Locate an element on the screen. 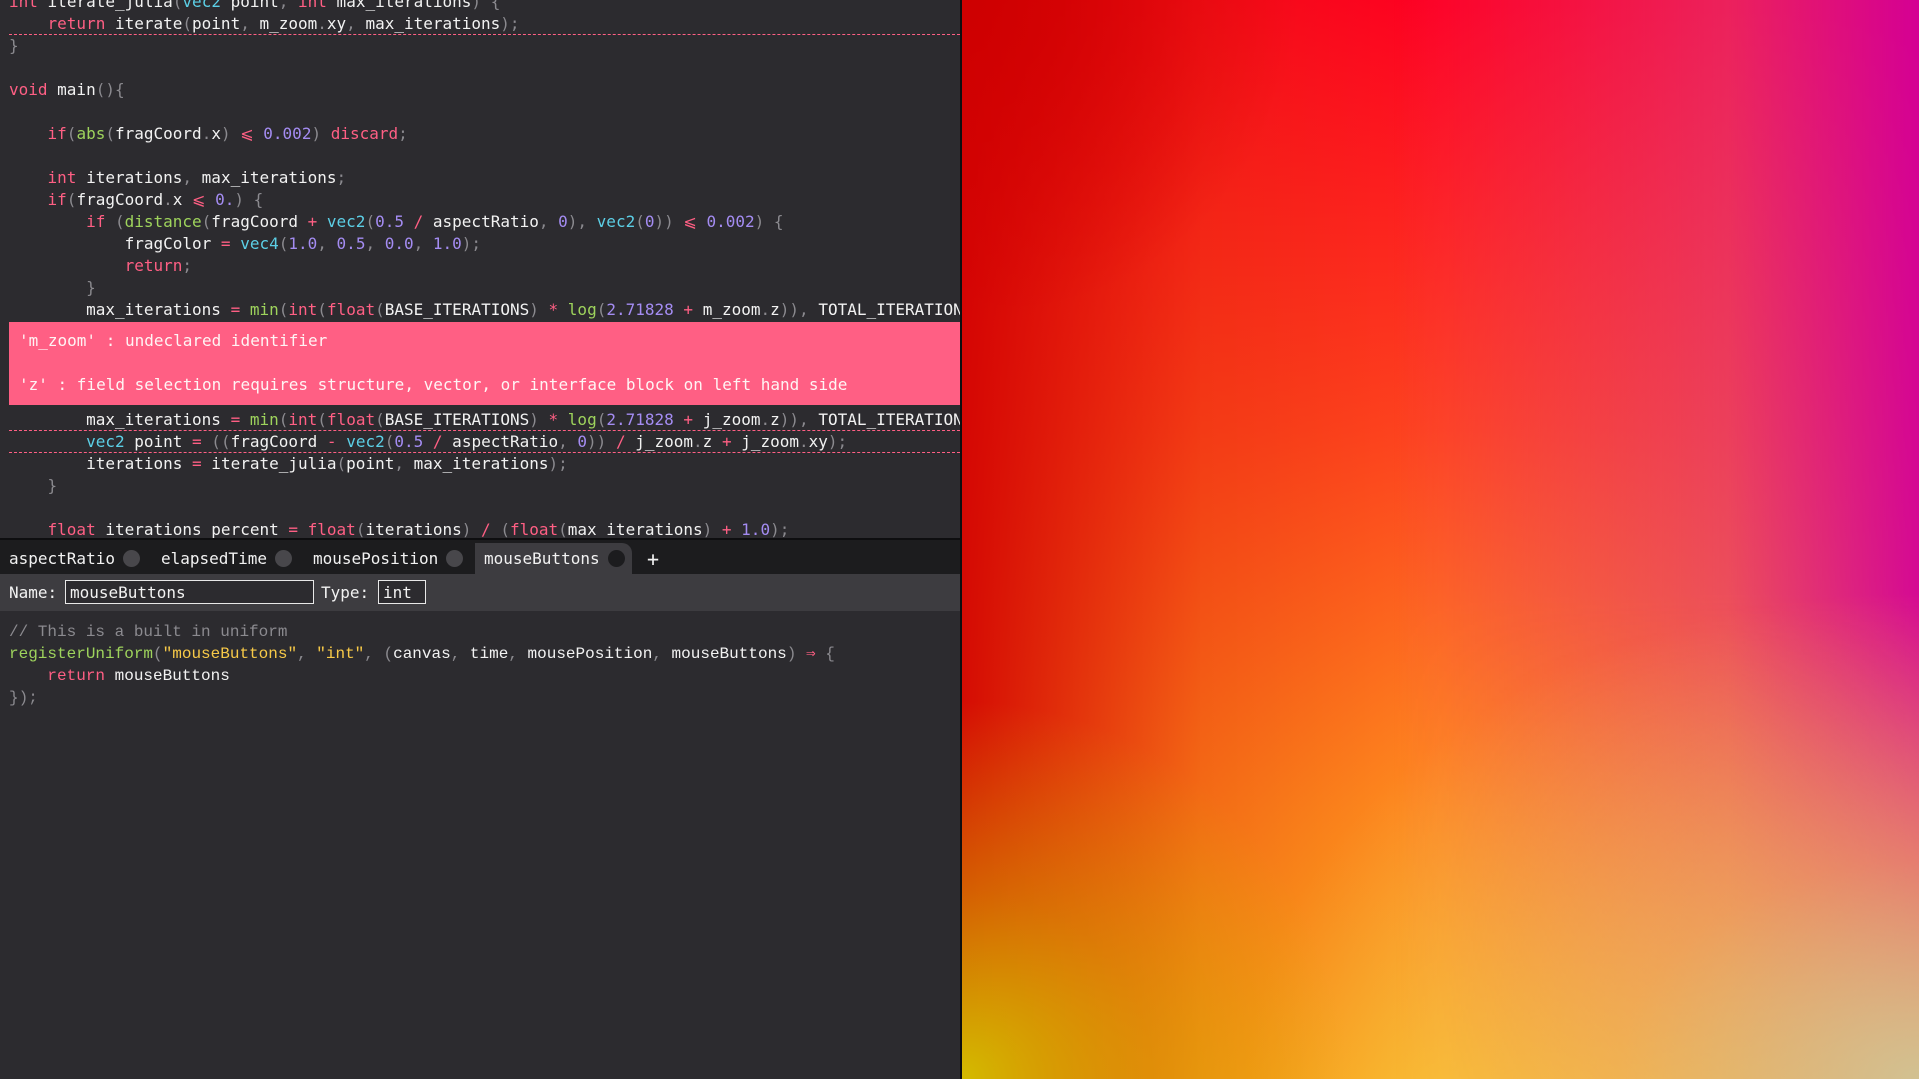 Image resolution: width=1919 pixels, height=1079 pixels. uniform-name-input is located at coordinates (189, 592).